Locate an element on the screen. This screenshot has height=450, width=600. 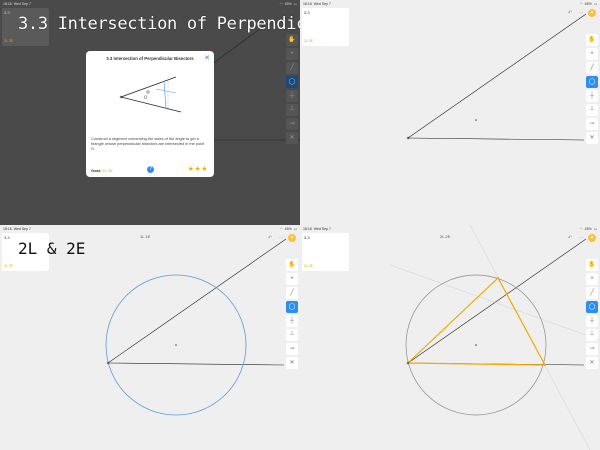
move-counter: 1L 1E is located at coordinates (145, 236).